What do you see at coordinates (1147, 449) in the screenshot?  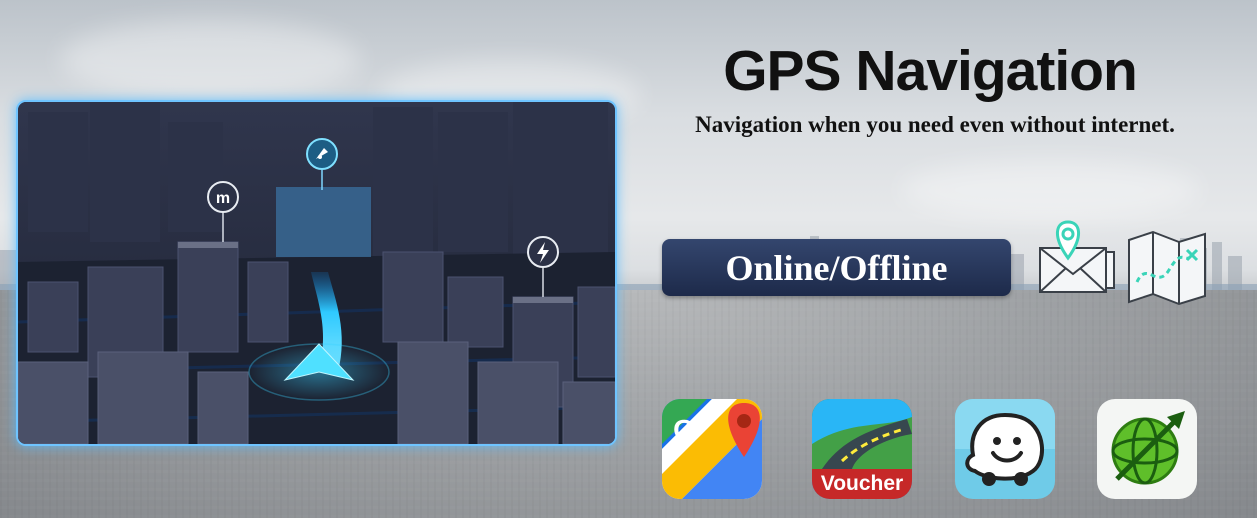 I see `navitel-app-icon` at bounding box center [1147, 449].